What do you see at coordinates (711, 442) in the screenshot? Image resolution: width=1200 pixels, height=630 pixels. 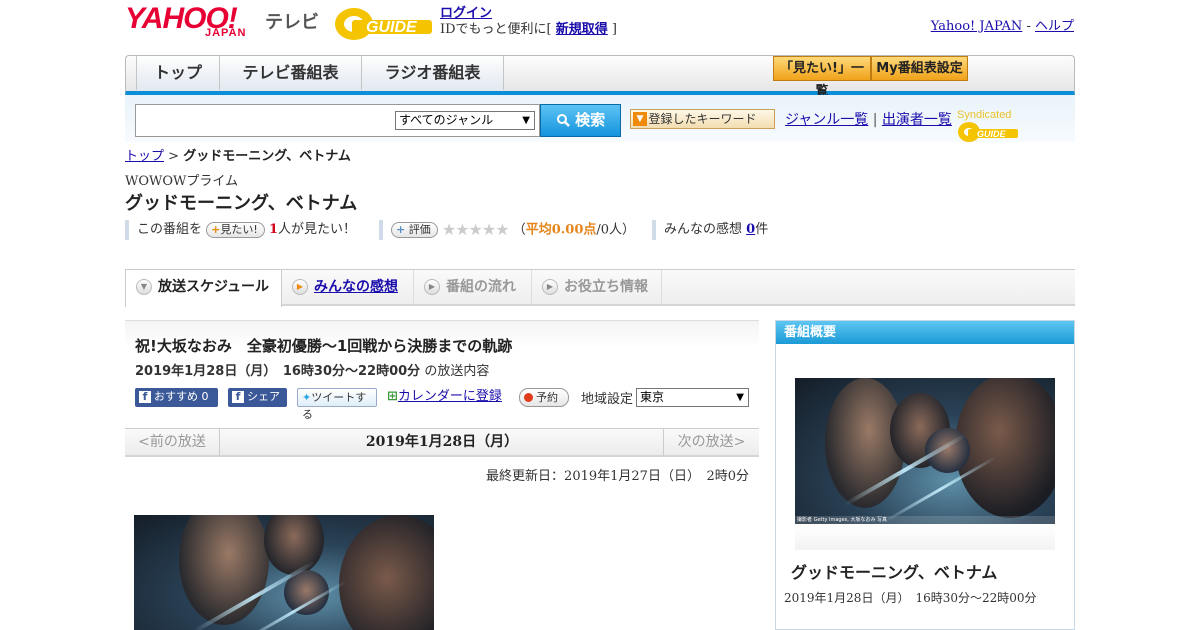 I see `next-broadcast-button: 次の放送>` at bounding box center [711, 442].